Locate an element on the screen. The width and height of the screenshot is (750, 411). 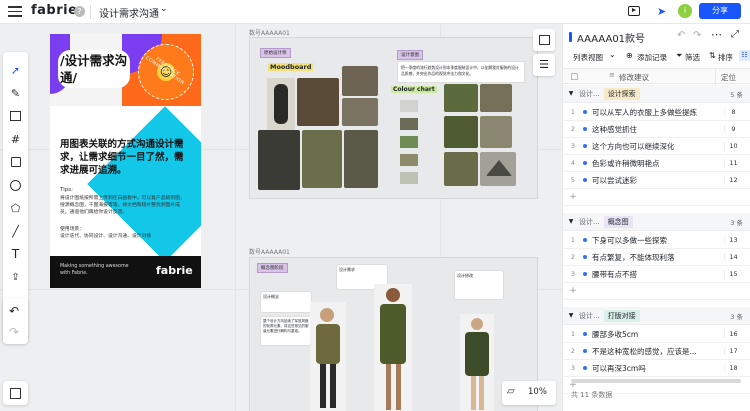
redo-icon: ↷ is located at coordinates (697, 35).